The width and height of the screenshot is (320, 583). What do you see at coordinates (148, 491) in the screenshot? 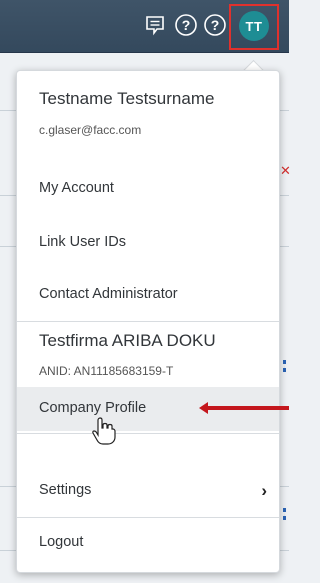
I see `menu-item-settings: Settings ›` at bounding box center [148, 491].